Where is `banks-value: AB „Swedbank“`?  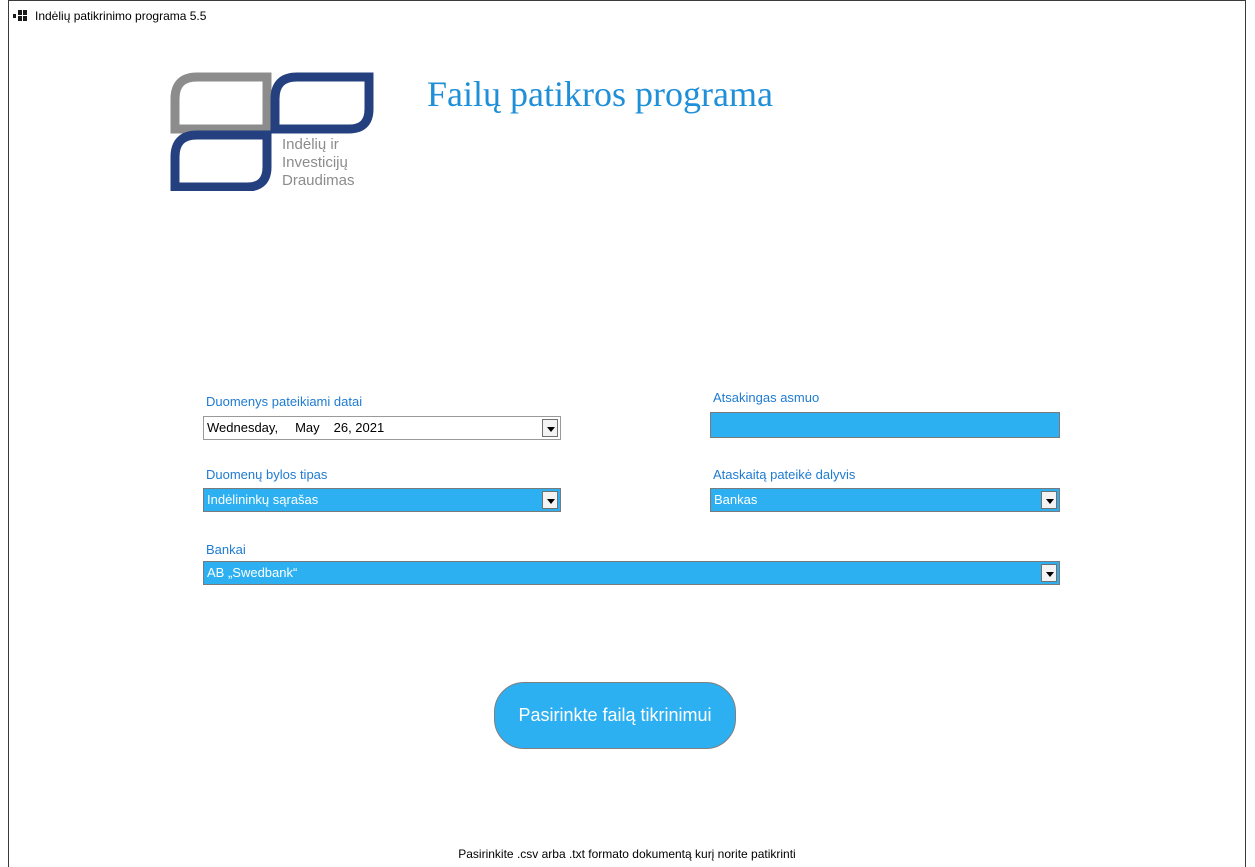 banks-value: AB „Swedbank“ is located at coordinates (252, 572).